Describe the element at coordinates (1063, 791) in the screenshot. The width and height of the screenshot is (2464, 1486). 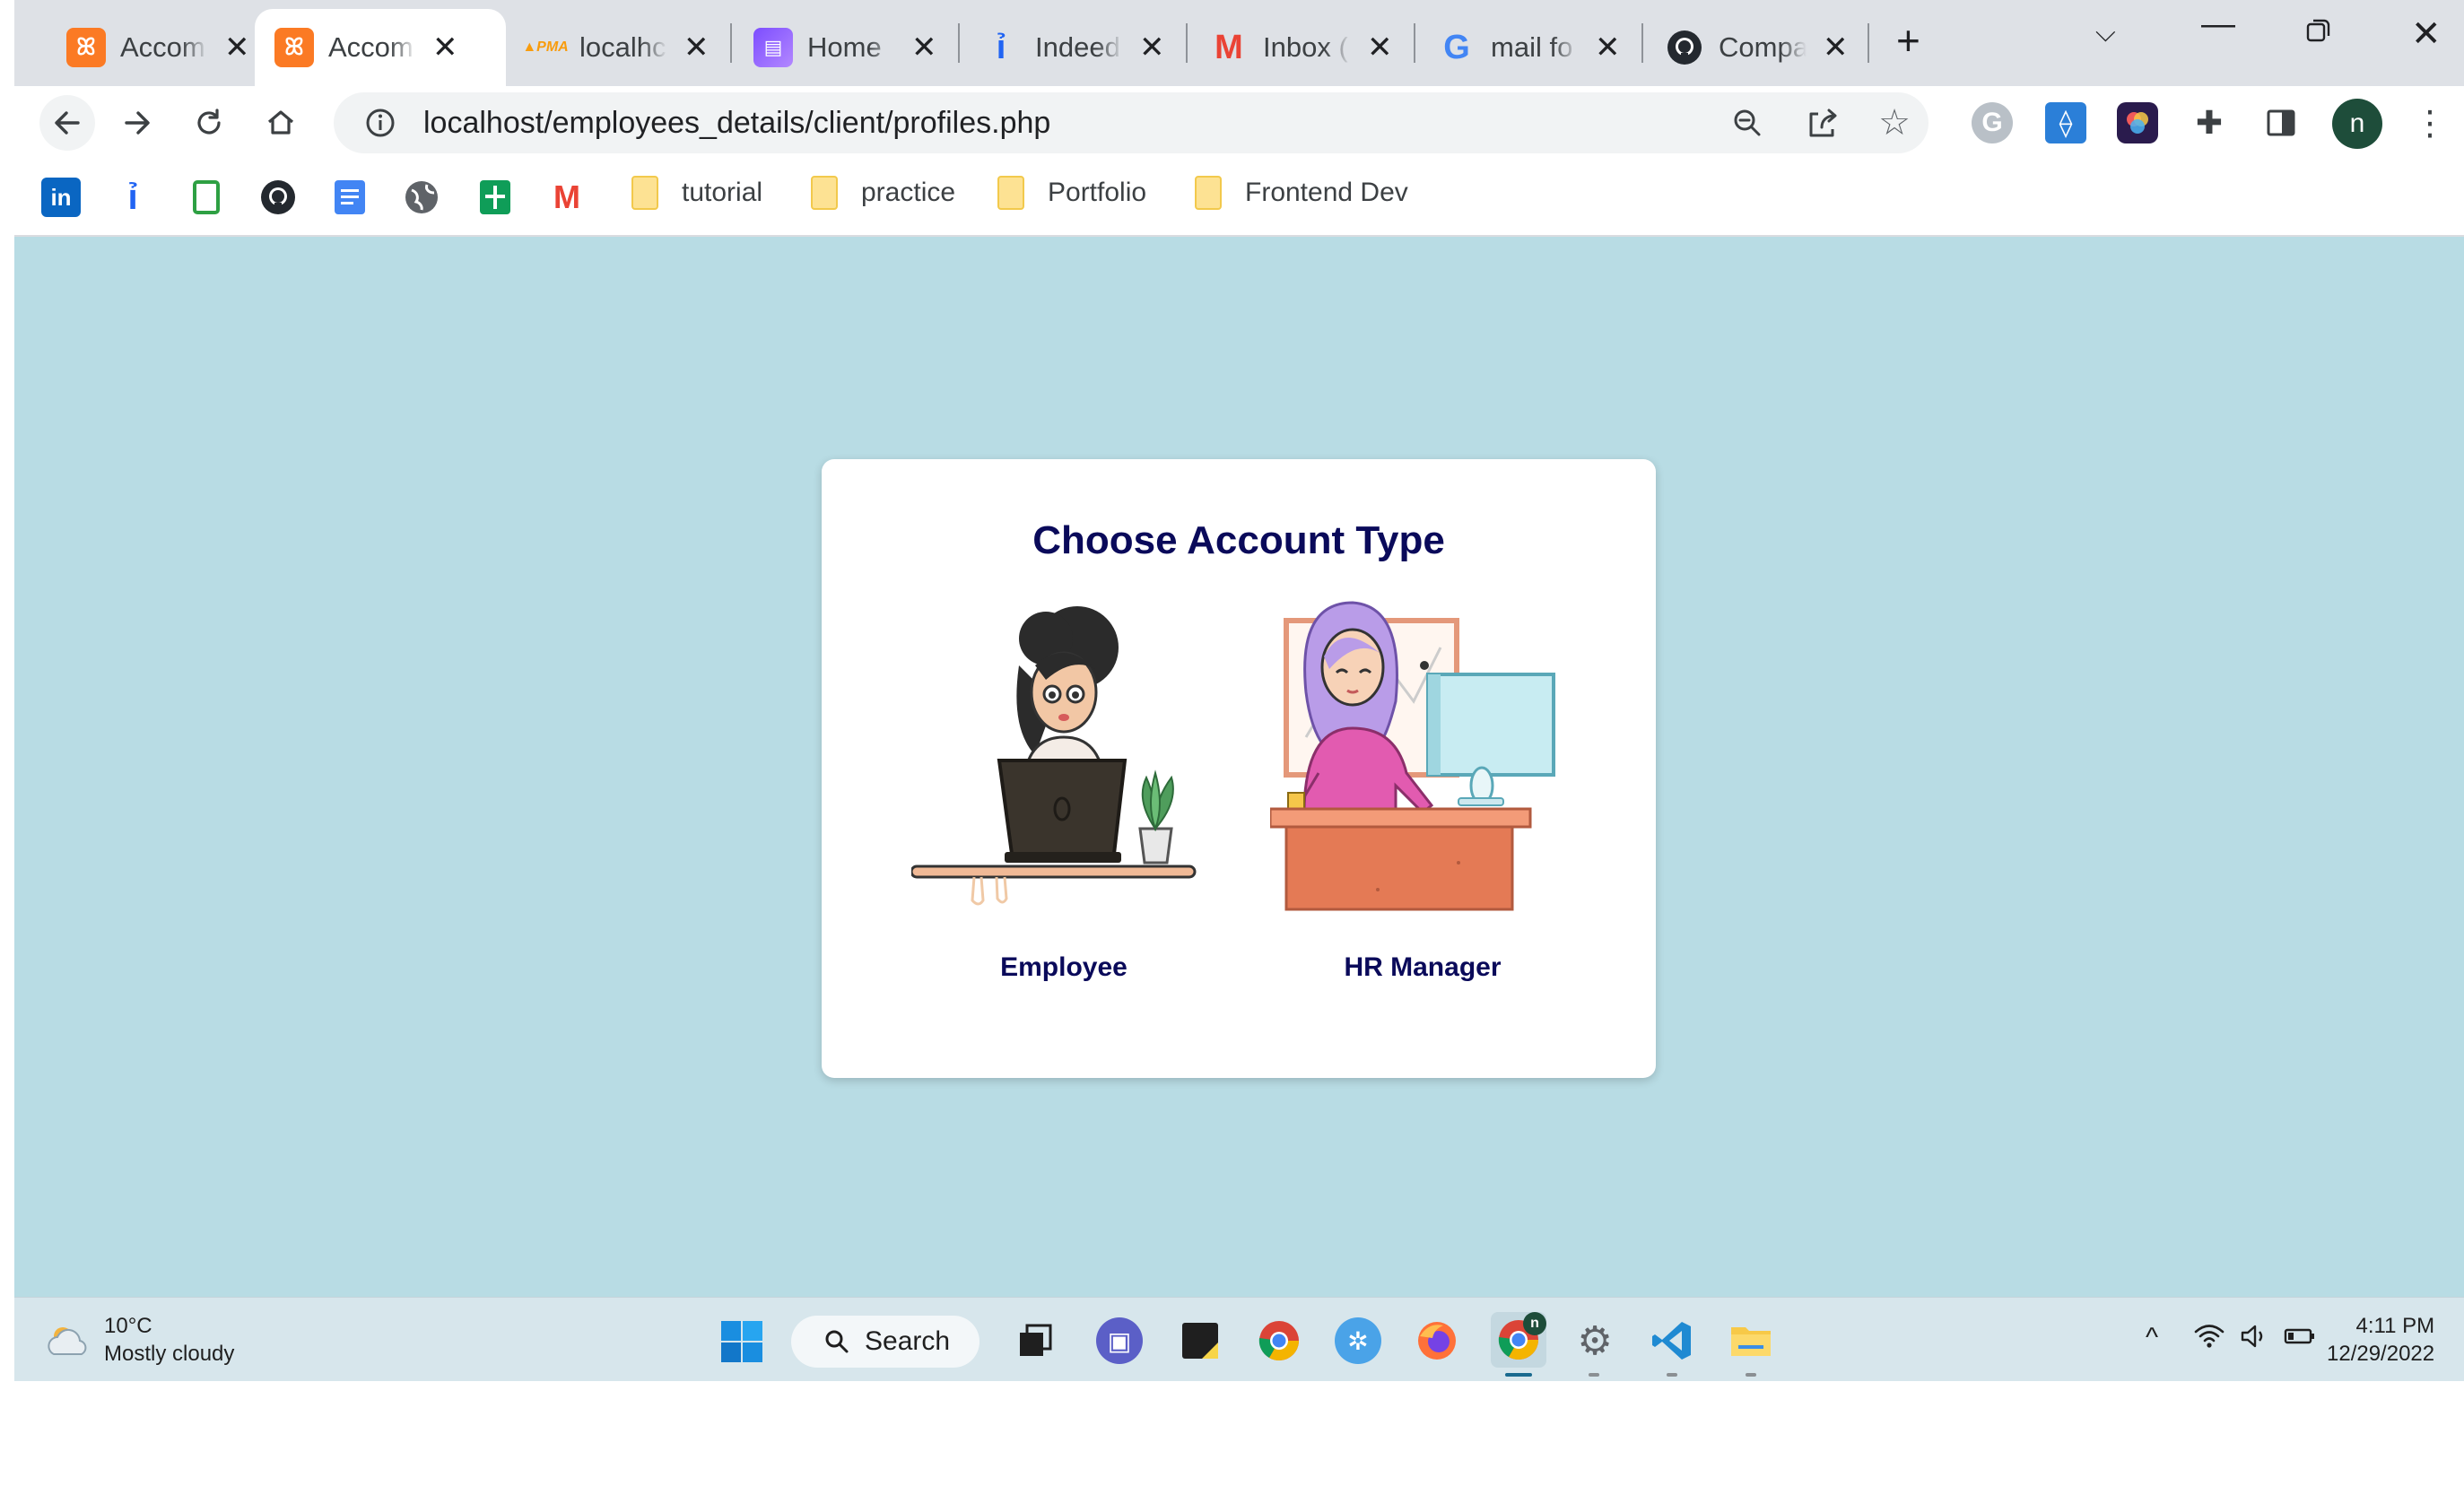
I see `employee-option: Employee` at that location.